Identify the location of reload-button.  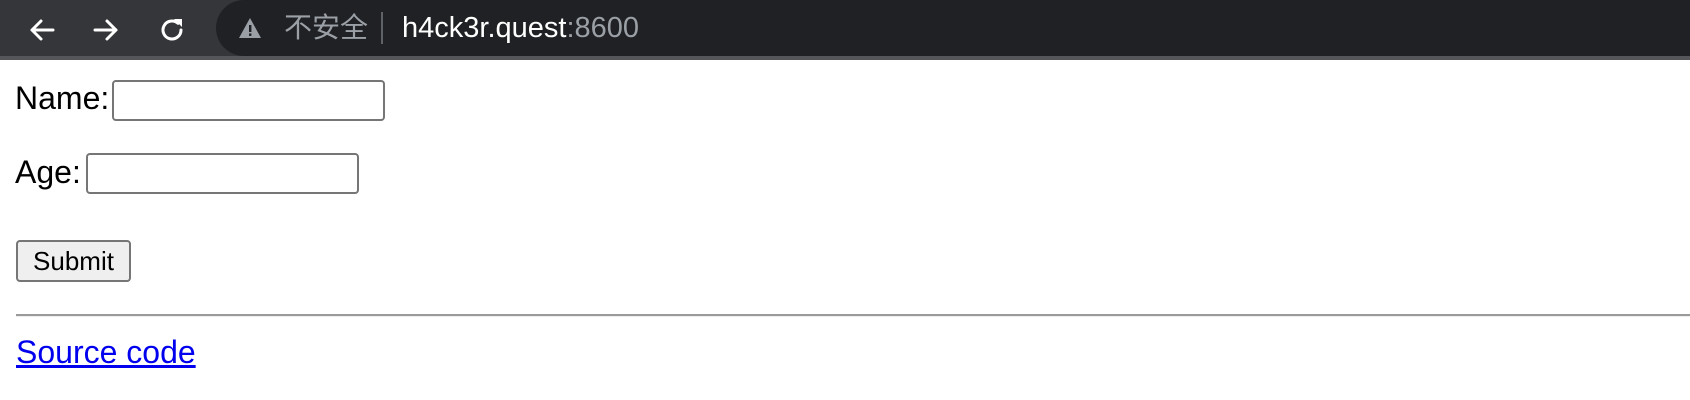
(172, 30).